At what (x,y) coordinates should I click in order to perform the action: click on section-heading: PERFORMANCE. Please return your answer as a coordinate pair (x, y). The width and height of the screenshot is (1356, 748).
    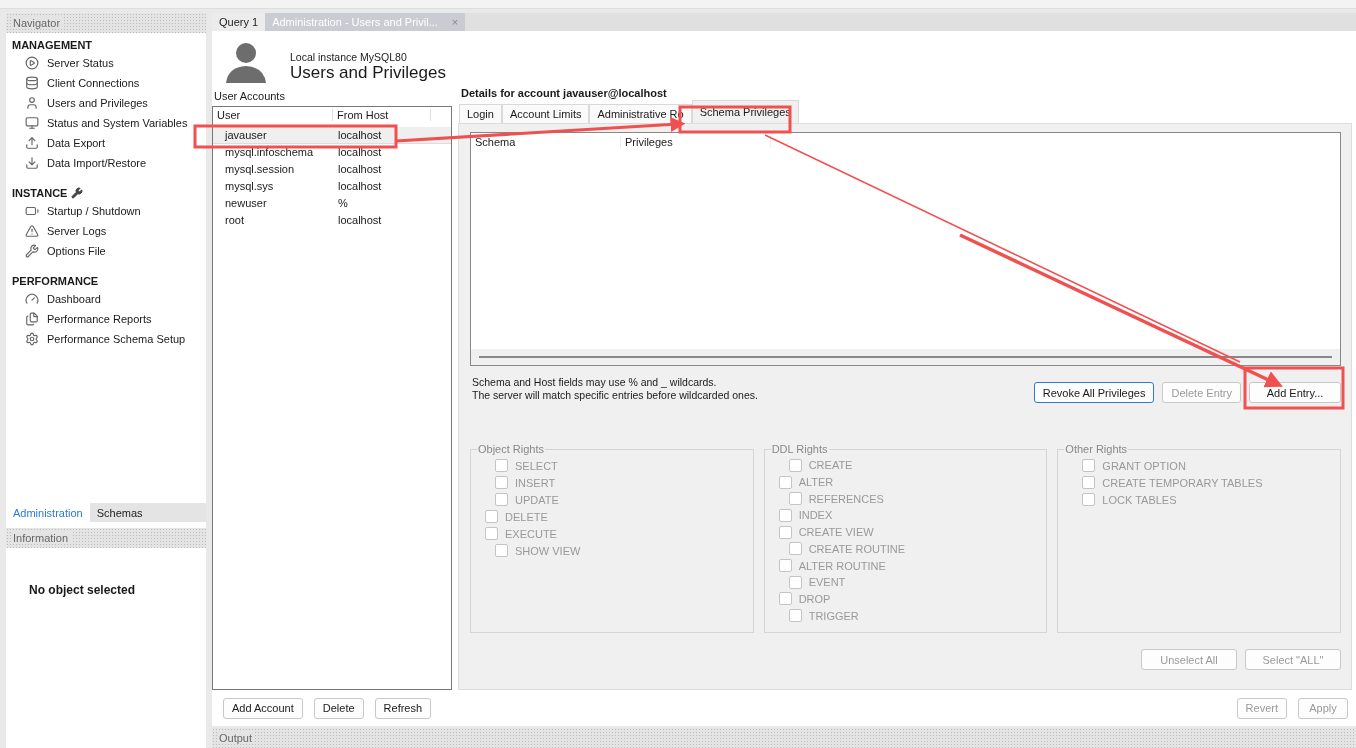
    Looking at the image, I should click on (55, 281).